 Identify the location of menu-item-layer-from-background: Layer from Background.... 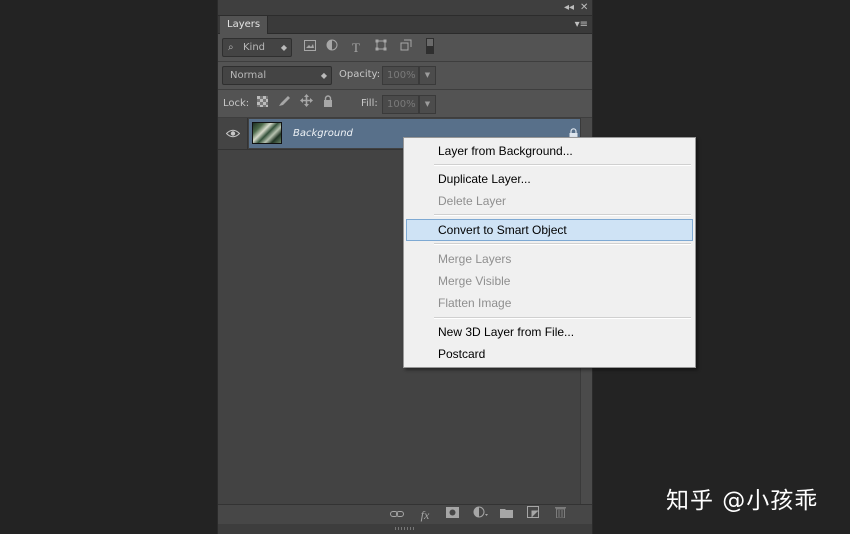
(549, 151).